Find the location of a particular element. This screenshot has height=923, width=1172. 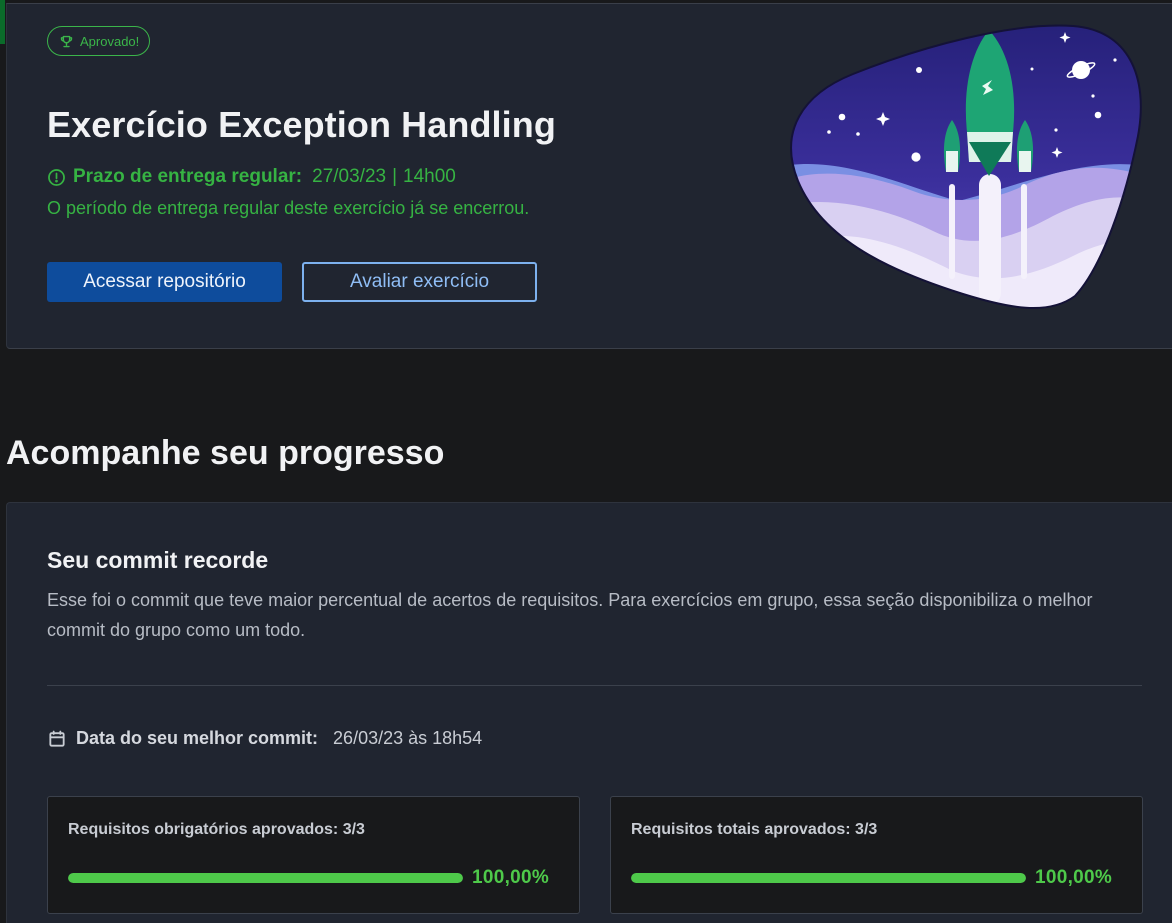

sidebar-edge is located at coordinates (2, 22).